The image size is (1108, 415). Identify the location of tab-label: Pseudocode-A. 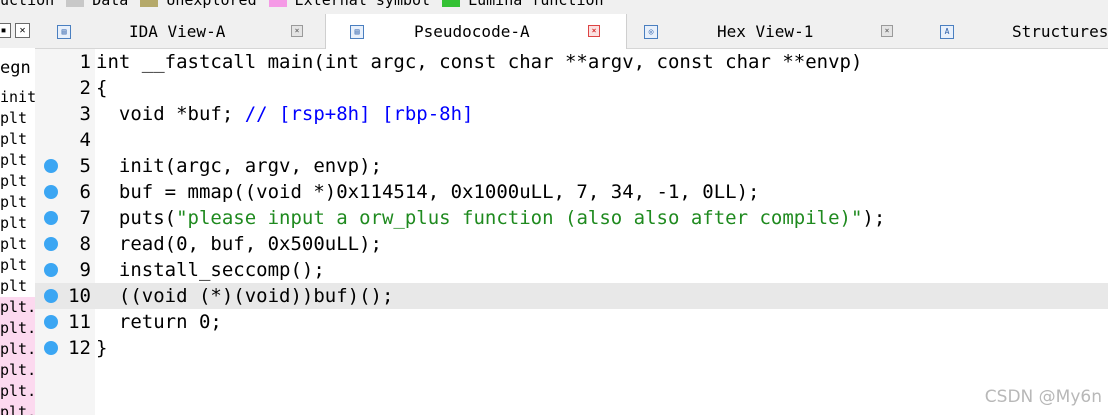
(472, 31).